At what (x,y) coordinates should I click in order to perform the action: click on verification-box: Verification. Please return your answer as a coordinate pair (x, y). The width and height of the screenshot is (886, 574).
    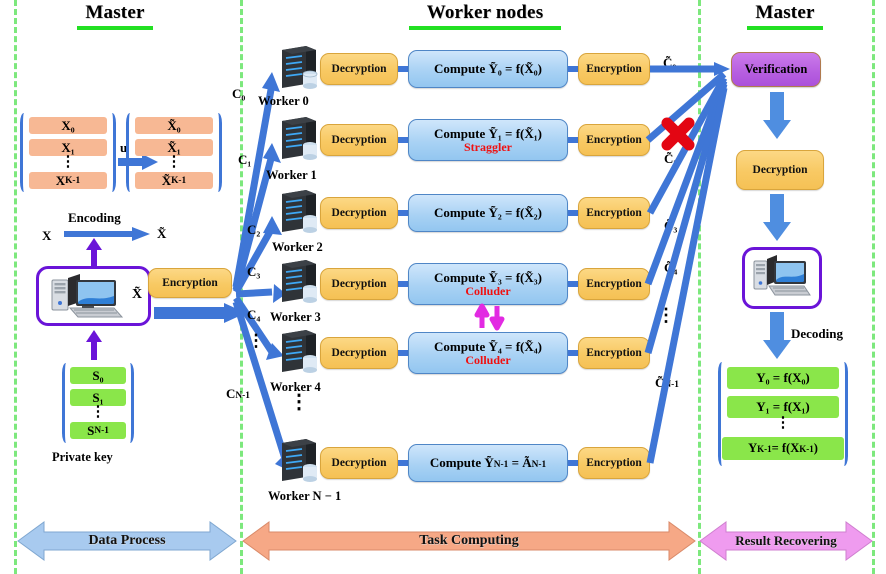
    Looking at the image, I should click on (776, 69).